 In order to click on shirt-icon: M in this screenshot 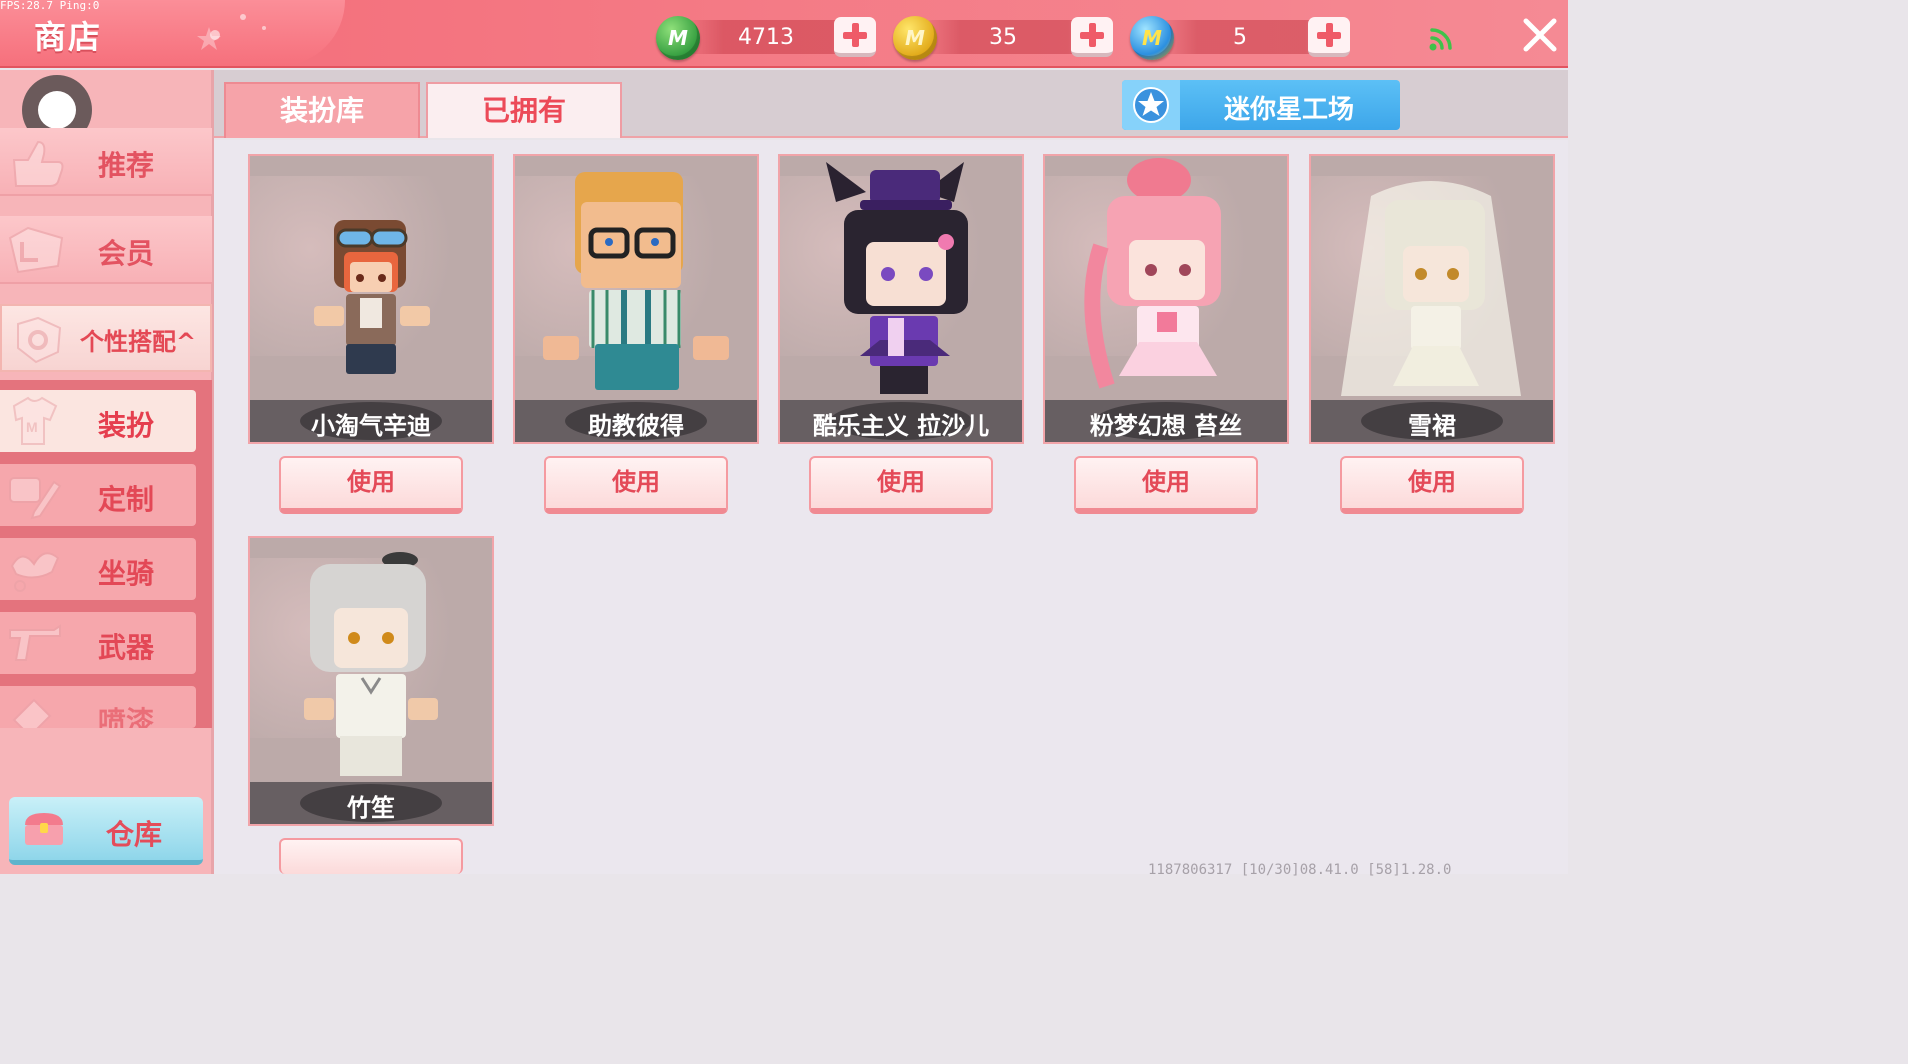, I will do `click(35, 420)`.